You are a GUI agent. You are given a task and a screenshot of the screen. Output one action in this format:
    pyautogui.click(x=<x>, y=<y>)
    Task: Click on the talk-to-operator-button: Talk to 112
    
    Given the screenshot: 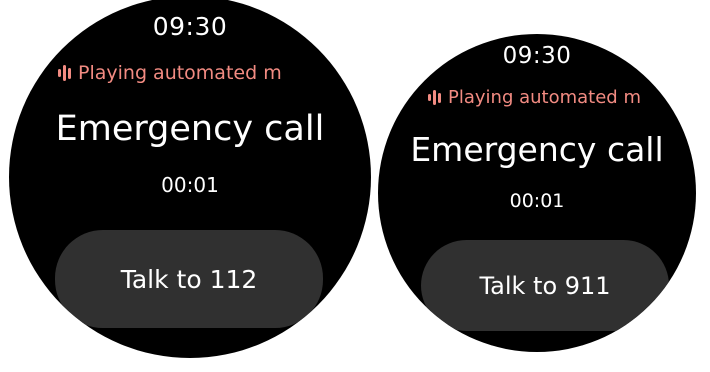 What is the action you would take?
    pyautogui.click(x=189, y=279)
    